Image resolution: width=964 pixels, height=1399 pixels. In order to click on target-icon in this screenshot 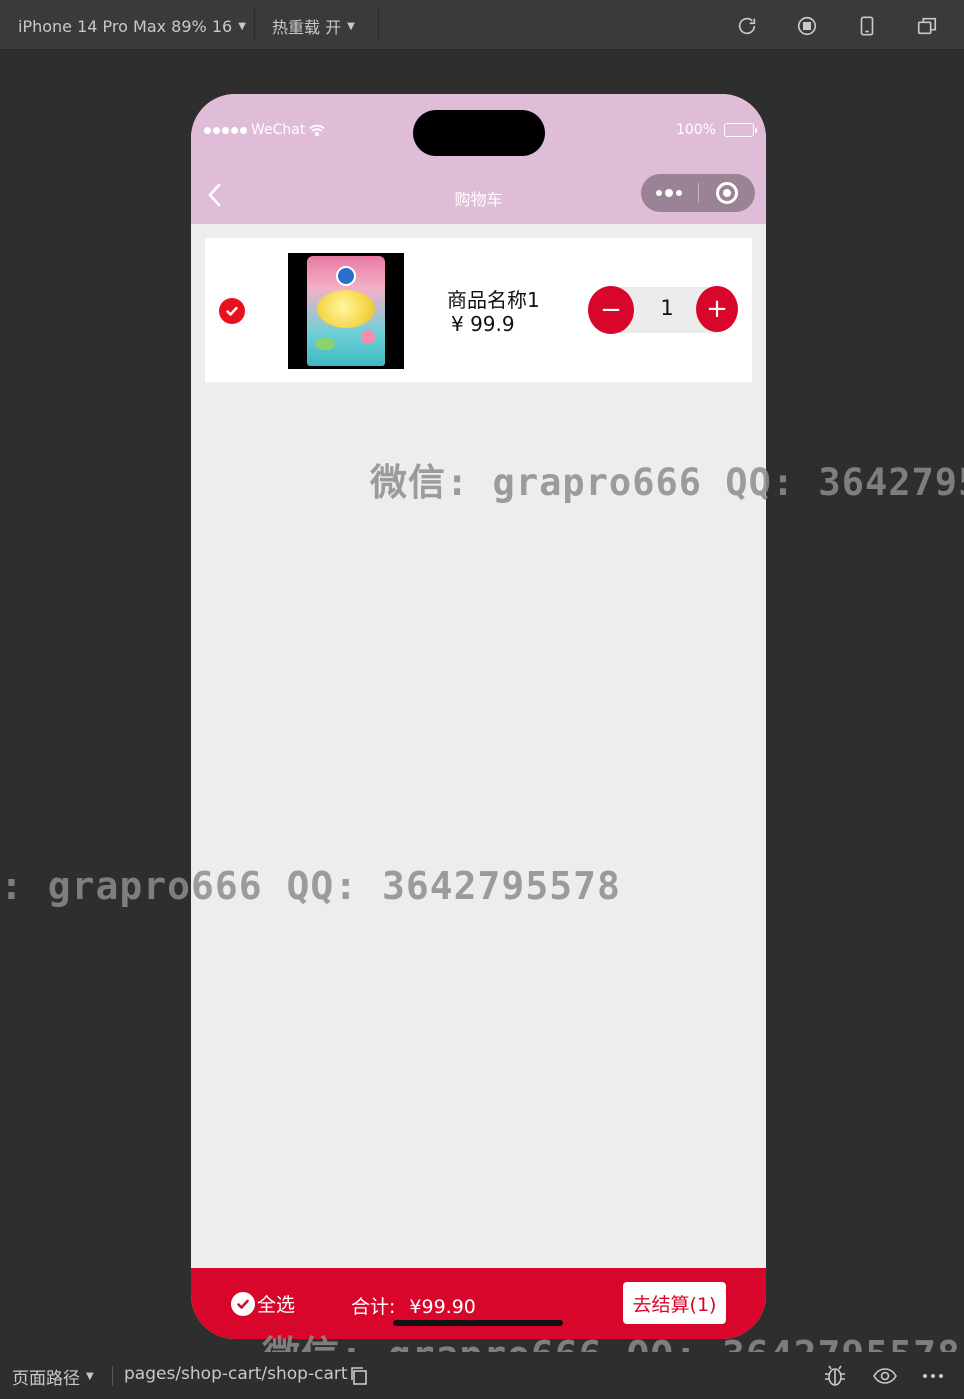, I will do `click(726, 193)`.